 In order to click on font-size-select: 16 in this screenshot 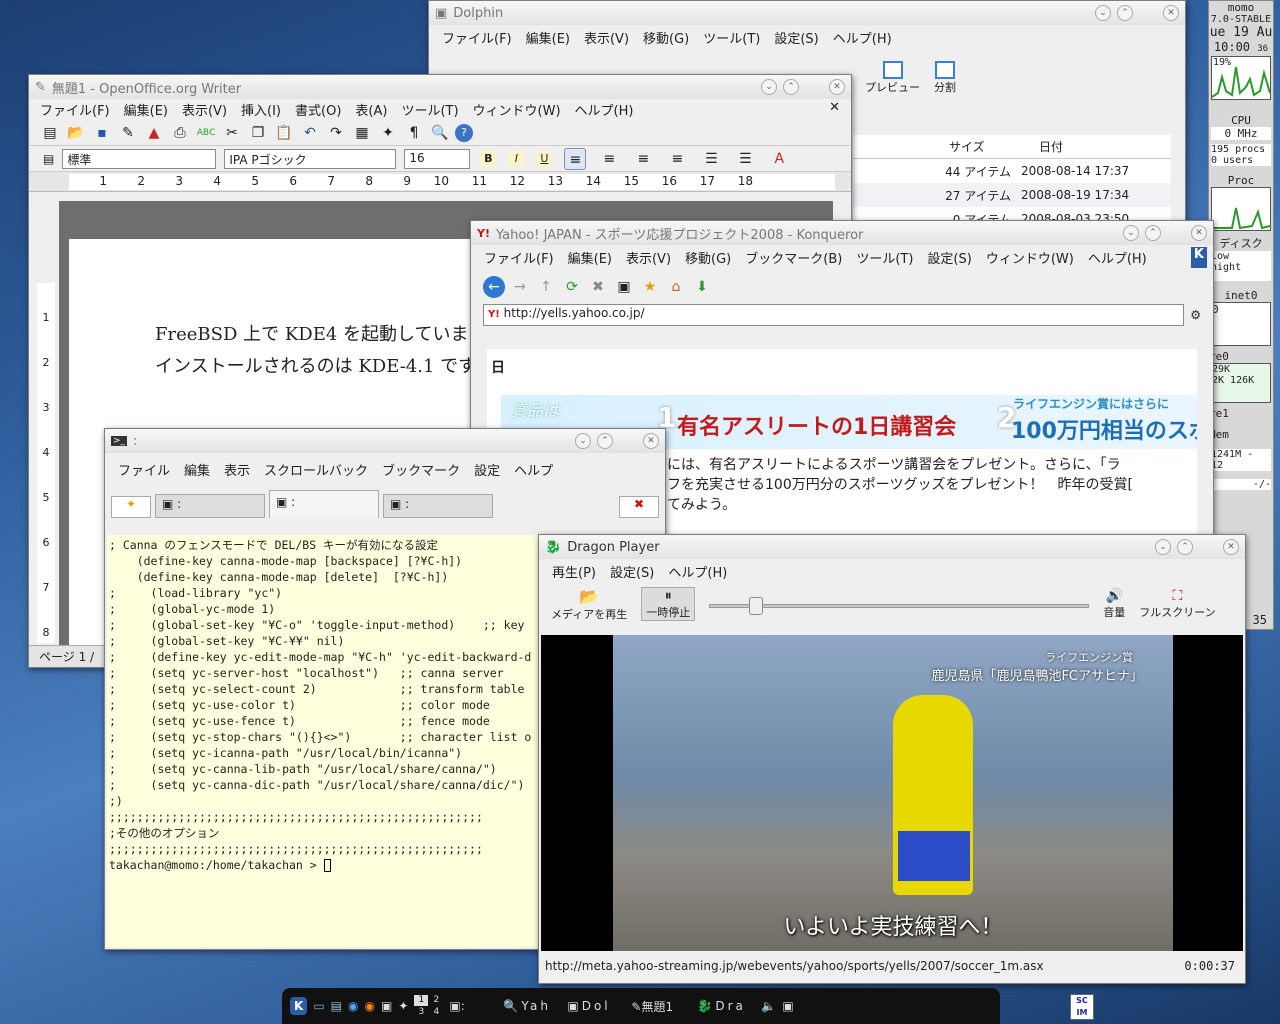, I will do `click(437, 158)`.